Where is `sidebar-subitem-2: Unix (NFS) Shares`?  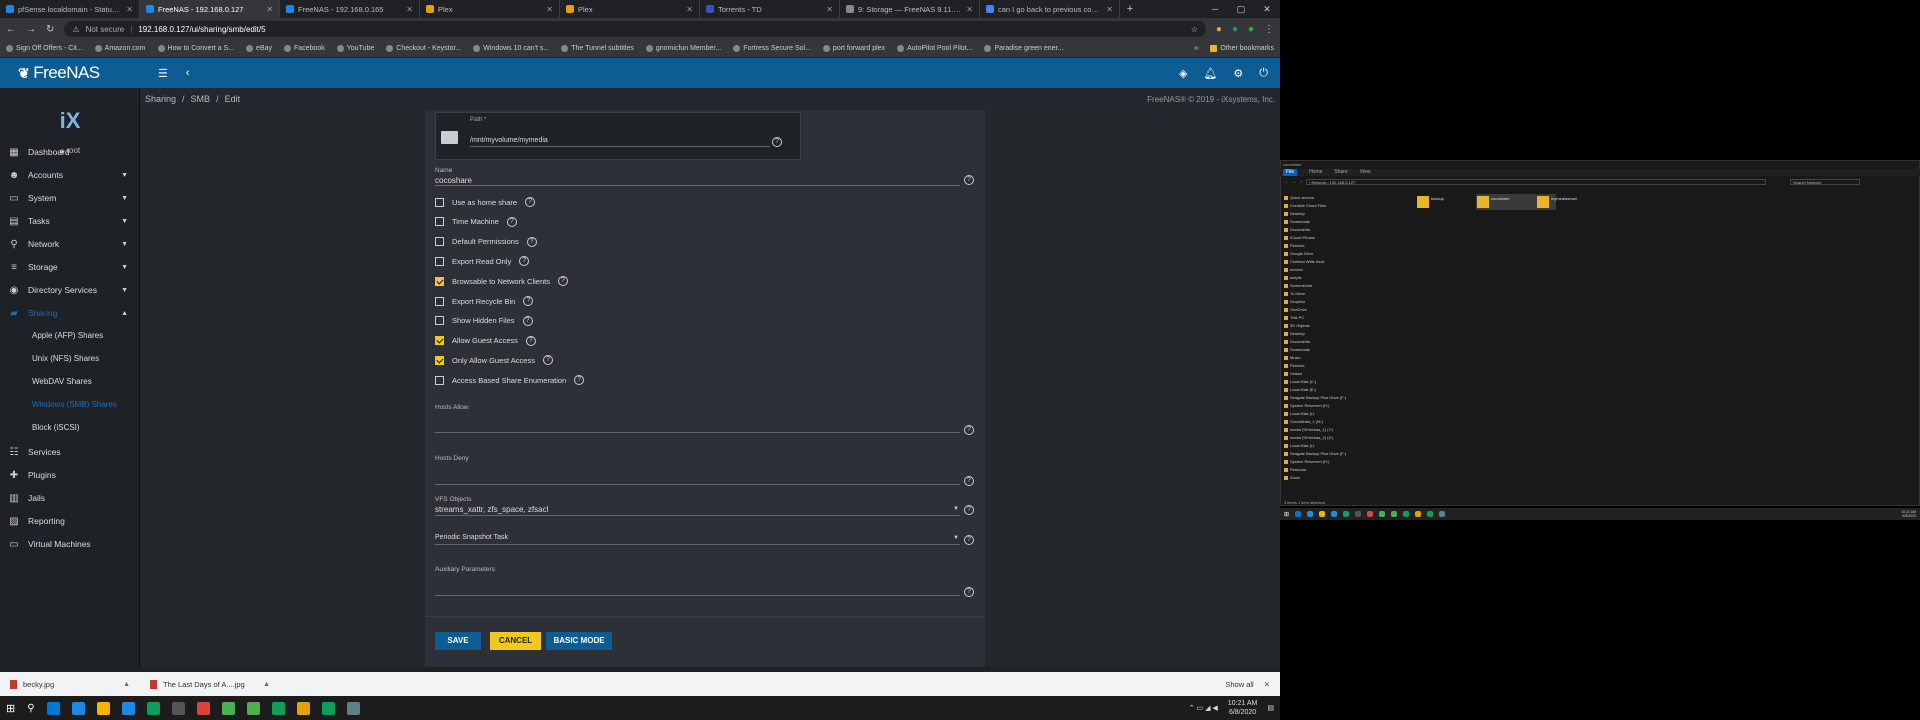
sidebar-subitem-2: Unix (NFS) Shares is located at coordinates (65, 358).